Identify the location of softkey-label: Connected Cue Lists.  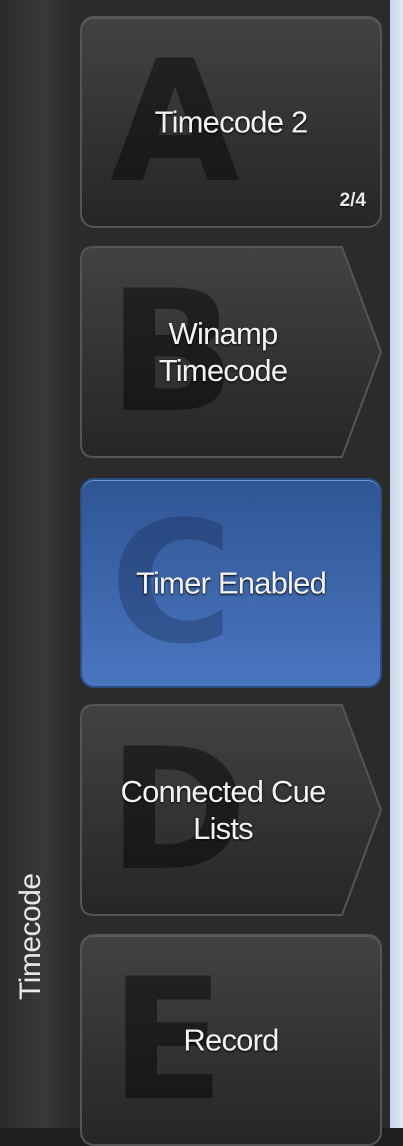
(223, 809).